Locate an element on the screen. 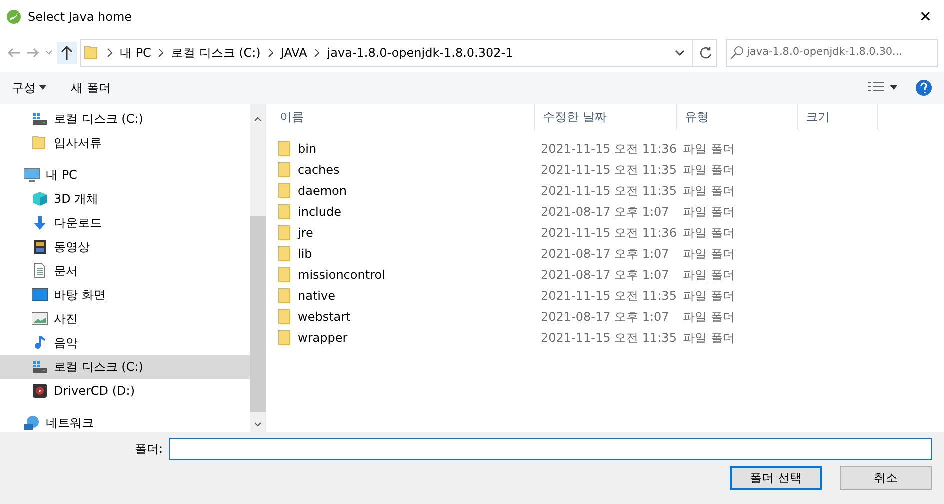 This screenshot has height=504, width=944. sidebar-item: 음악 is located at coordinates (125, 343).